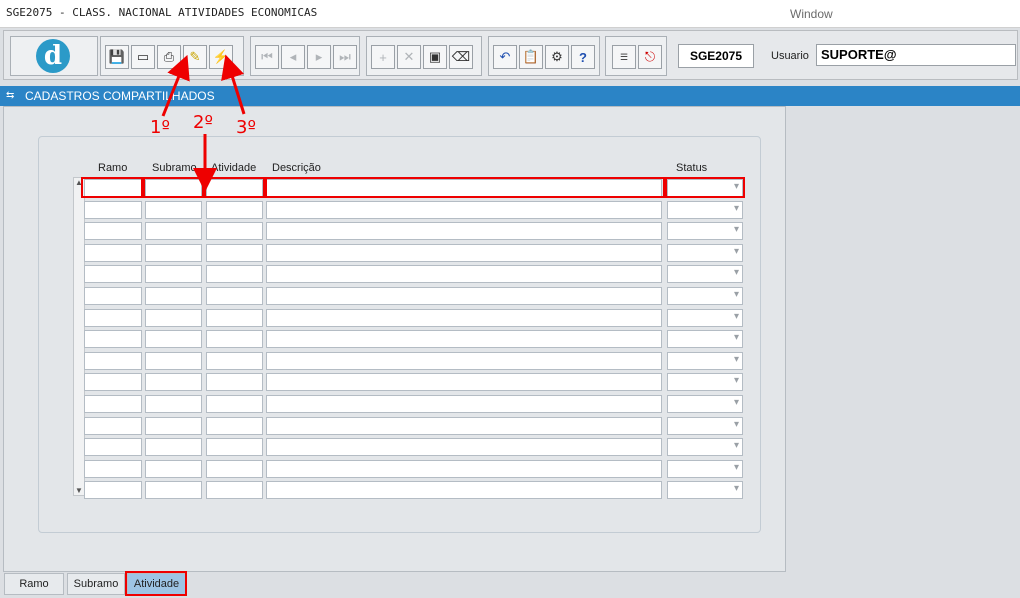 This screenshot has height=598, width=1020. Describe the element at coordinates (246, 127) in the screenshot. I see `annotation-3: 3º` at that location.